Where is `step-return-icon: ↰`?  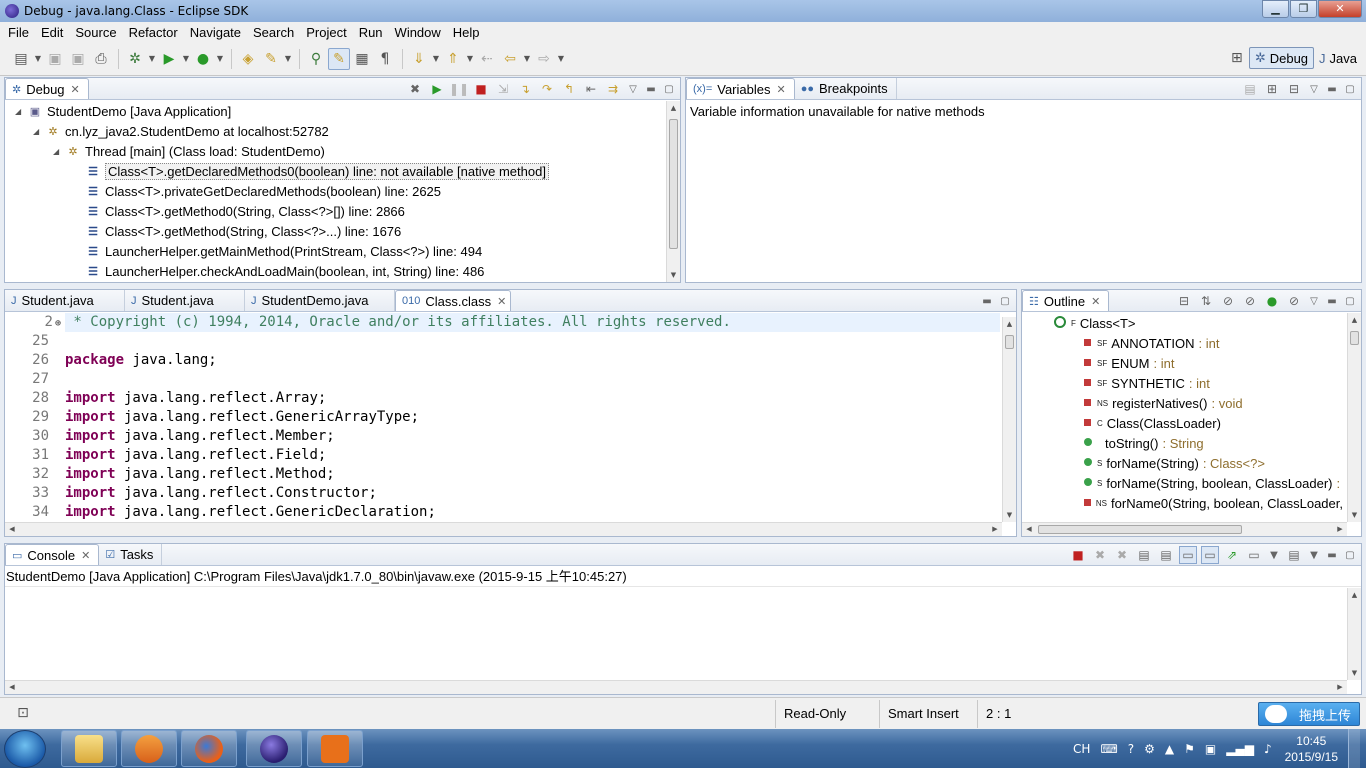 step-return-icon: ↰ is located at coordinates (569, 89).